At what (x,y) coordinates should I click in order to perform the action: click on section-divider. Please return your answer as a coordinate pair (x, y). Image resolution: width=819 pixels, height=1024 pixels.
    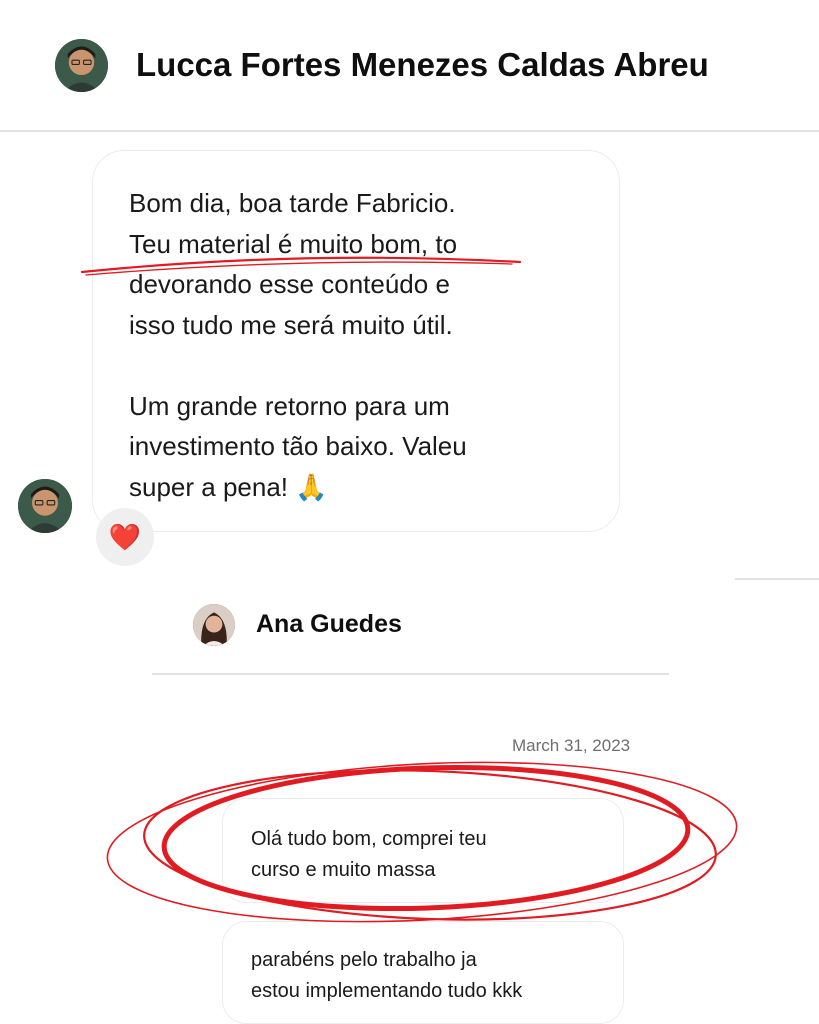
    Looking at the image, I should click on (777, 579).